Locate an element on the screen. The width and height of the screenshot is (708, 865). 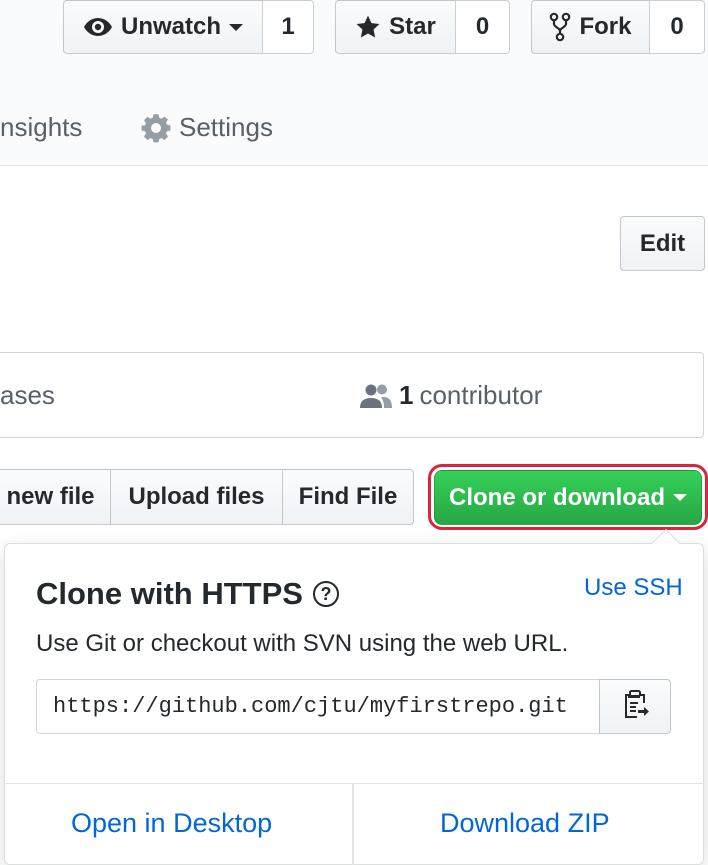
help-icon: ? is located at coordinates (325, 594).